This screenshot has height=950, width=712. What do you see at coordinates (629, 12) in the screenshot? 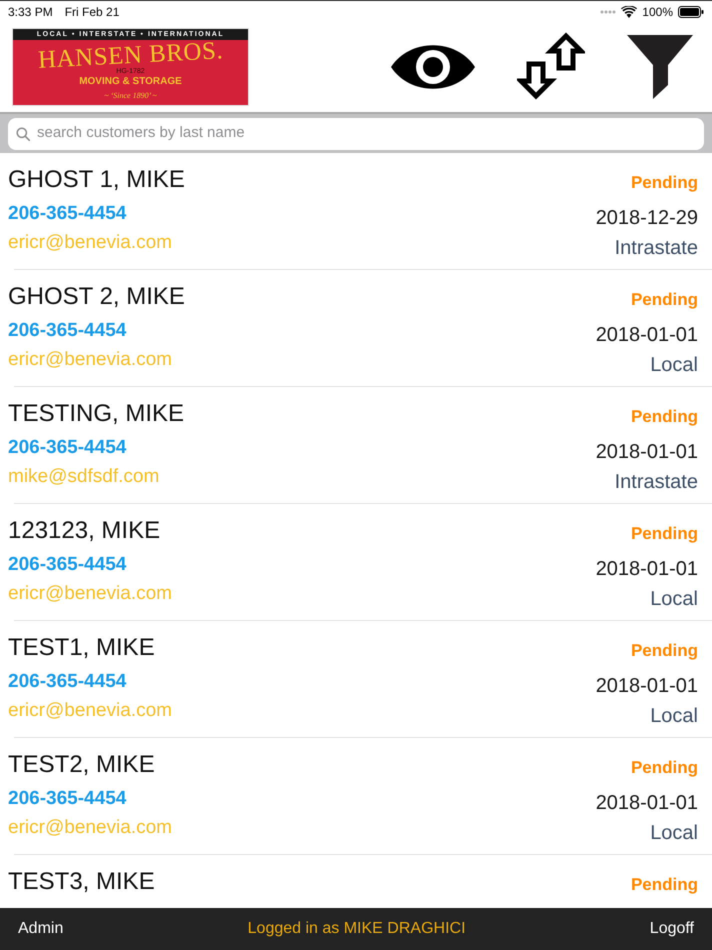
I see `wifi-icon` at bounding box center [629, 12].